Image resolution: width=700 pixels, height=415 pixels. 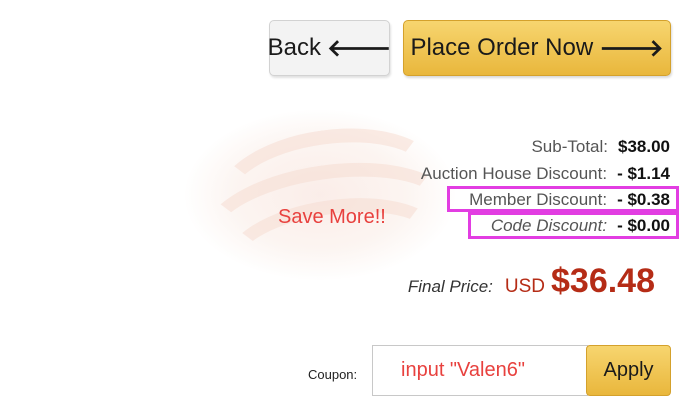 I want to click on place-order-label: Place Order Now, so click(x=502, y=47).